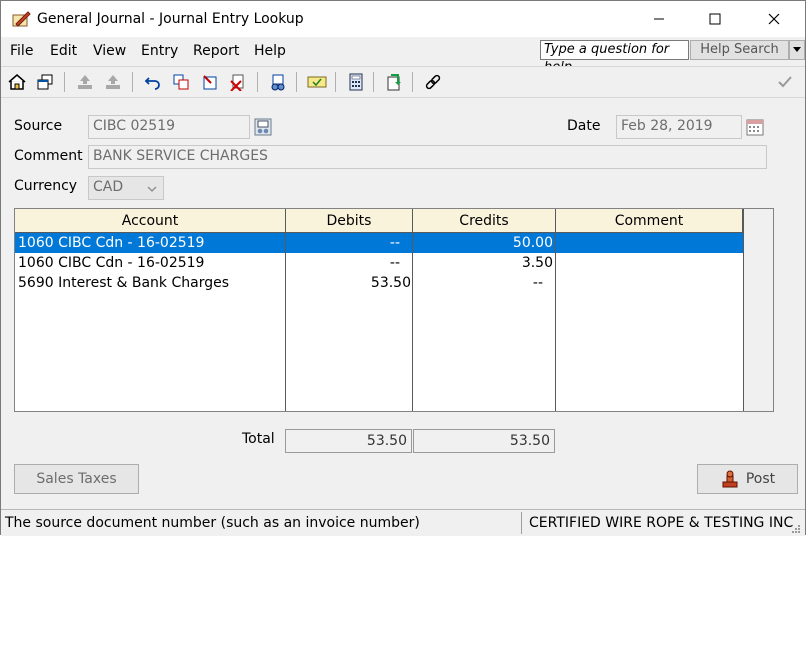 Image resolution: width=808 pixels, height=667 pixels. I want to click on column-header-debits: Debits, so click(349, 221).